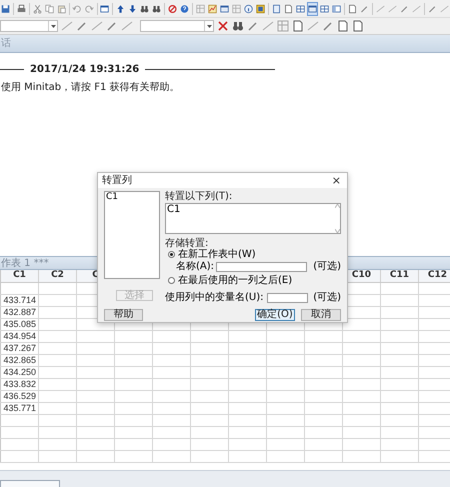 This screenshot has height=487, width=450. Describe the element at coordinates (362, 276) in the screenshot. I see `column-header: C10` at that location.